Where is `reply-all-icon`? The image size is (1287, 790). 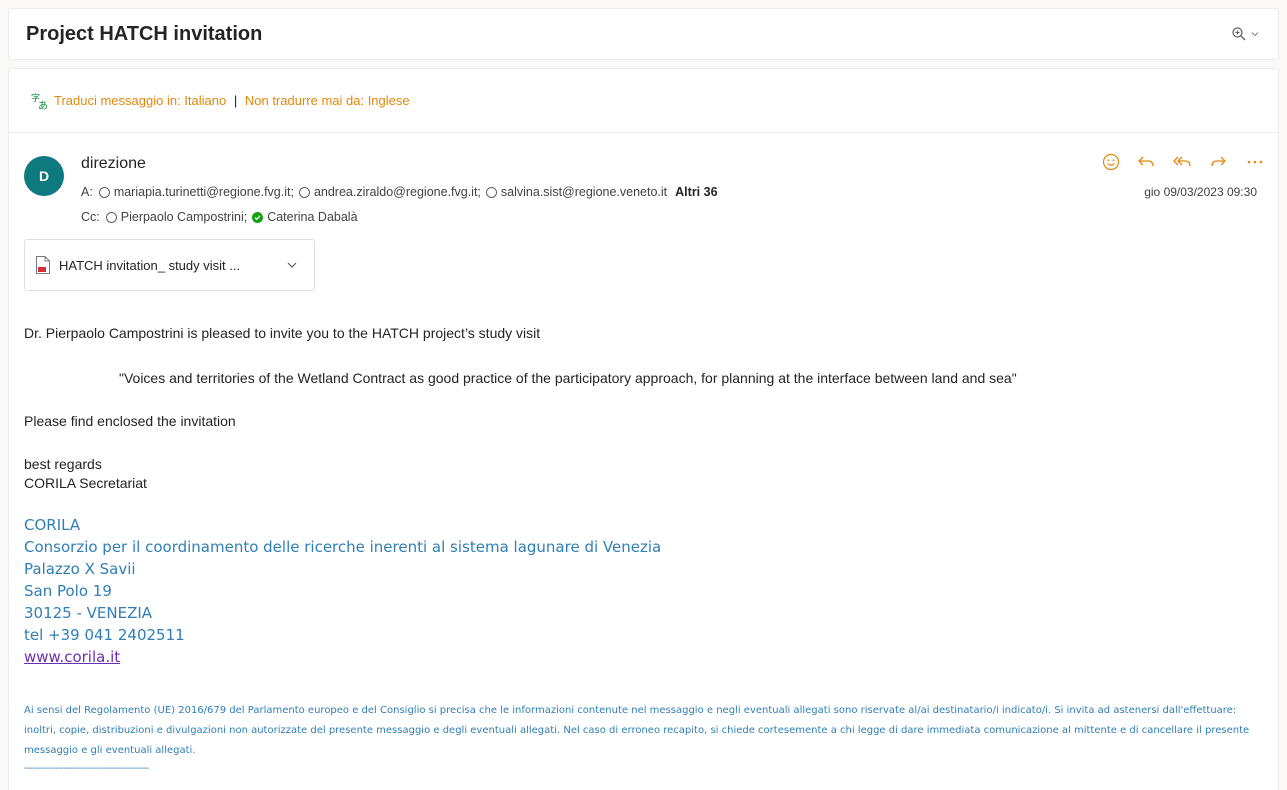 reply-all-icon is located at coordinates (1182, 161).